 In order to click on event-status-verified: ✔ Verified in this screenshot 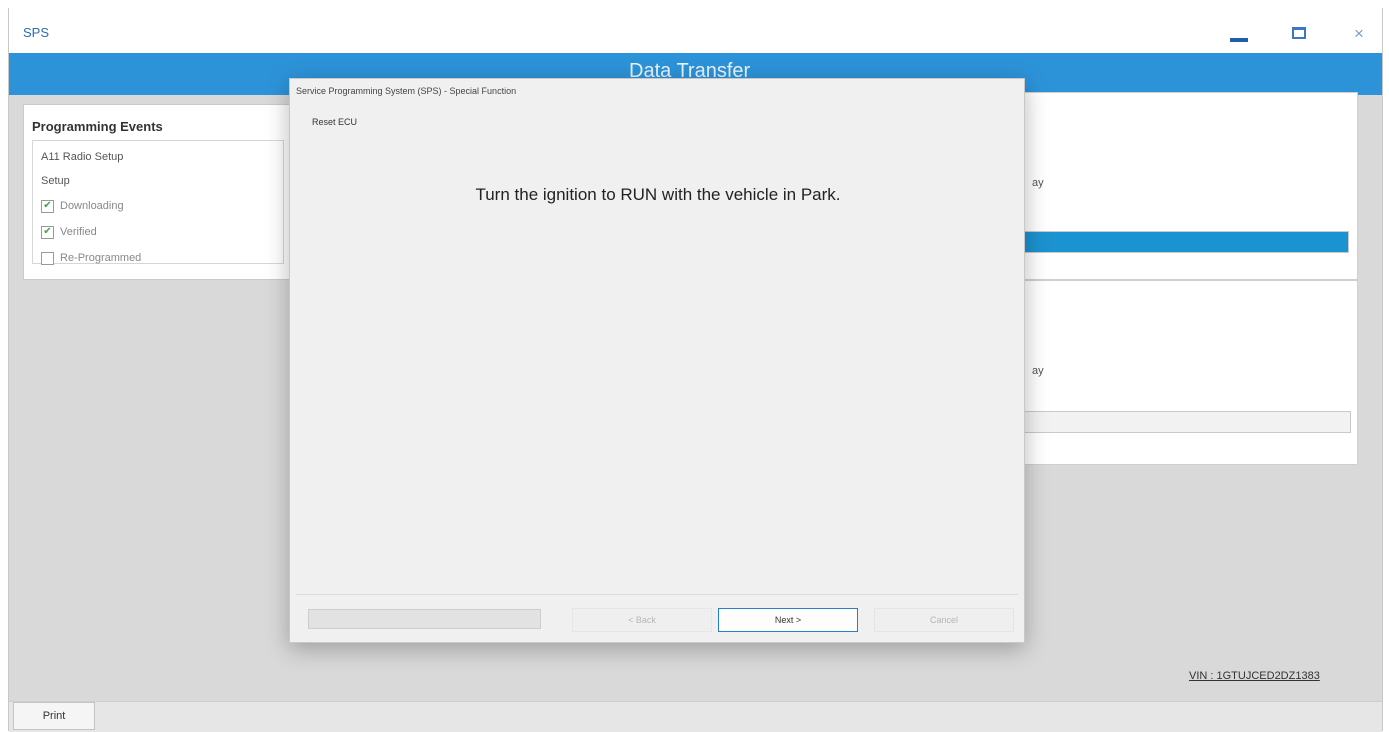, I will do `click(158, 232)`.